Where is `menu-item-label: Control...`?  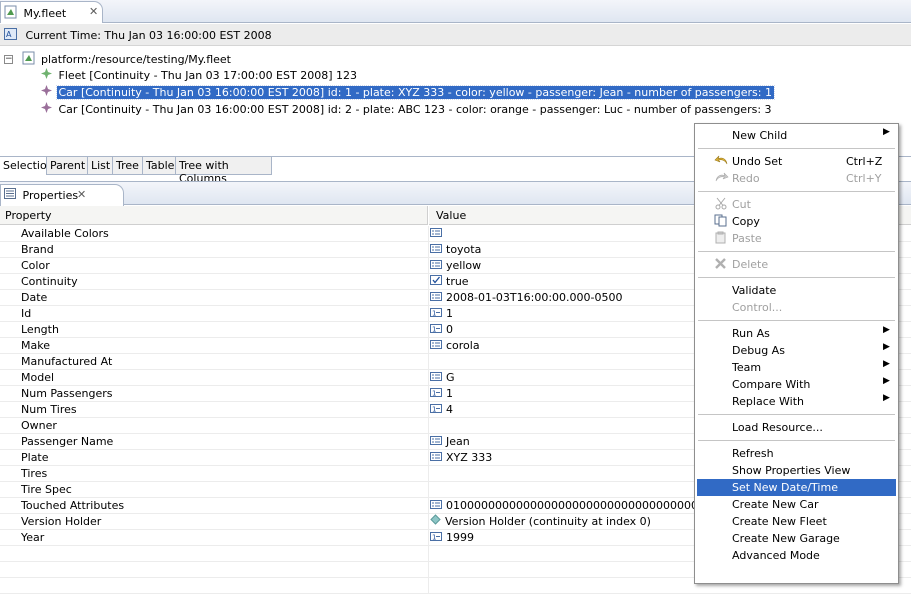
menu-item-label: Control... is located at coordinates (757, 307).